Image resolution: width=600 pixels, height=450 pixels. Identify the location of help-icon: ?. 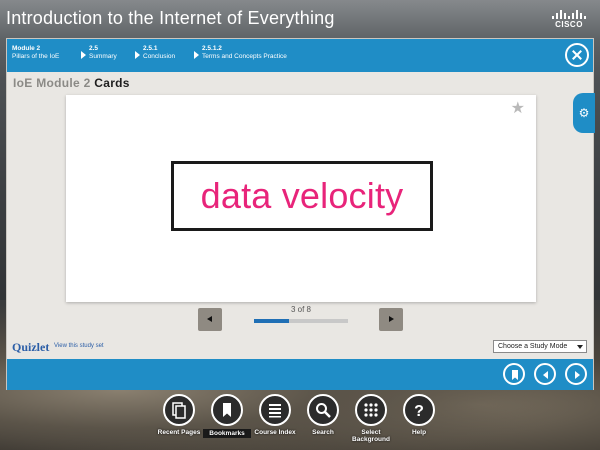
(419, 411).